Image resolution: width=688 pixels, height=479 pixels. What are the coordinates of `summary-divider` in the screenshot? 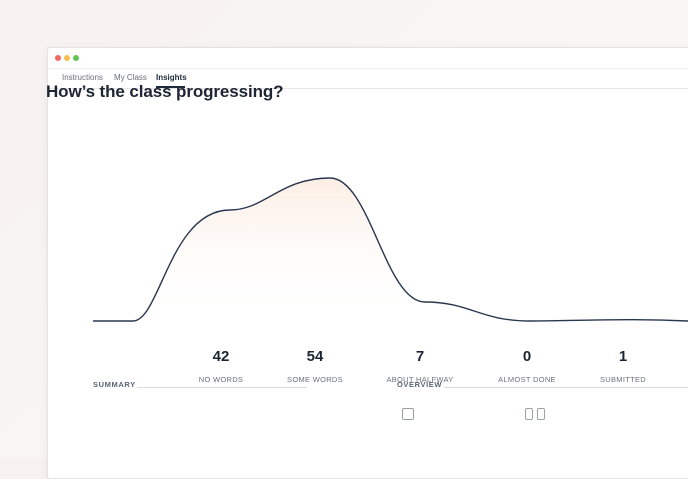 It's located at (222, 387).